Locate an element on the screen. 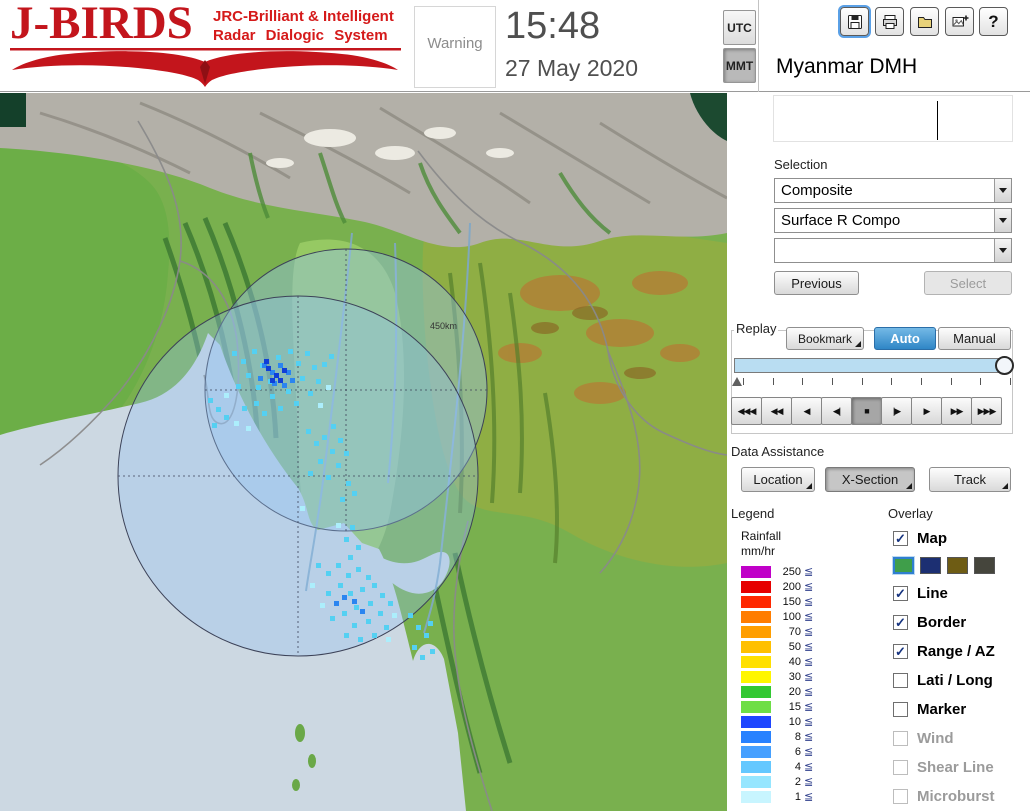 Image resolution: width=1030 pixels, height=811 pixels. product-type-dropdown: Composite is located at coordinates (893, 190).